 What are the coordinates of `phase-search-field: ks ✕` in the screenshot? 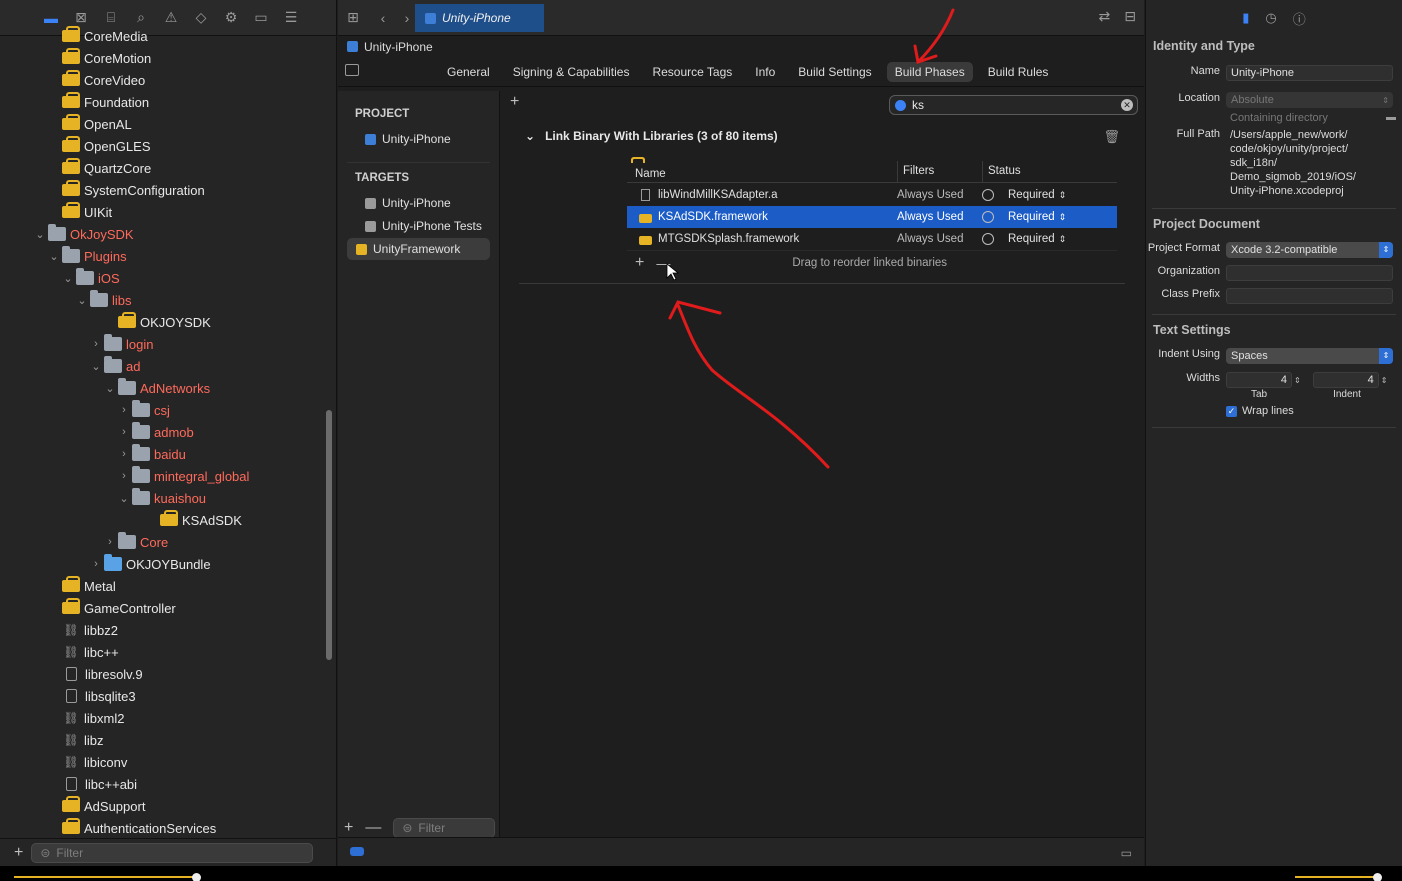 It's located at (1013, 105).